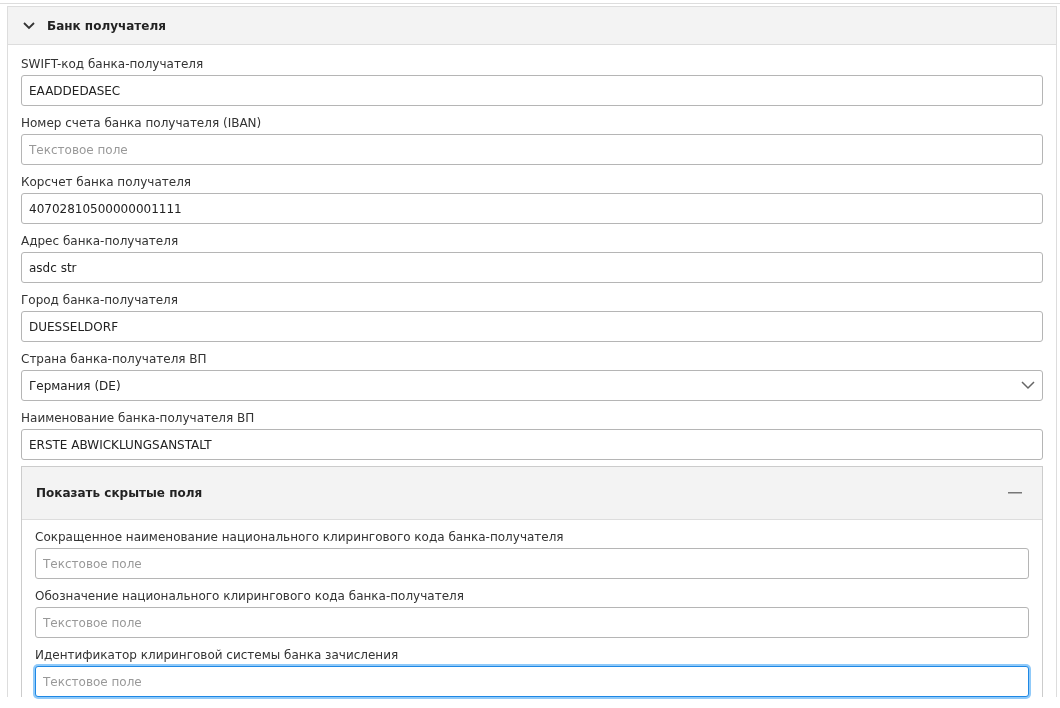 The image size is (1060, 708). I want to click on field-label: Наименование банка-получателя ВП, so click(138, 418).